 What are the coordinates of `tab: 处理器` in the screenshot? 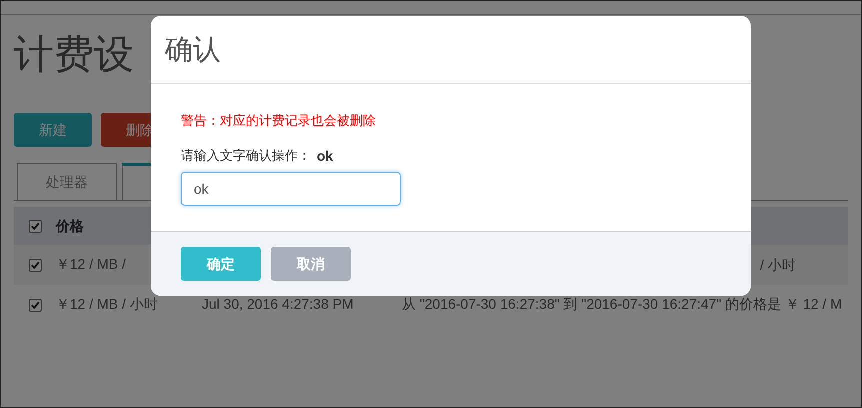 It's located at (67, 181).